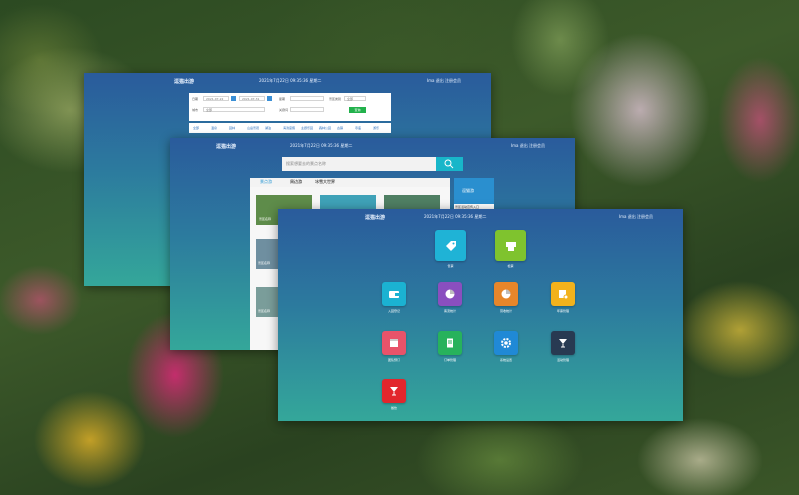  I want to click on app-tile-label: 售票, so click(450, 266).